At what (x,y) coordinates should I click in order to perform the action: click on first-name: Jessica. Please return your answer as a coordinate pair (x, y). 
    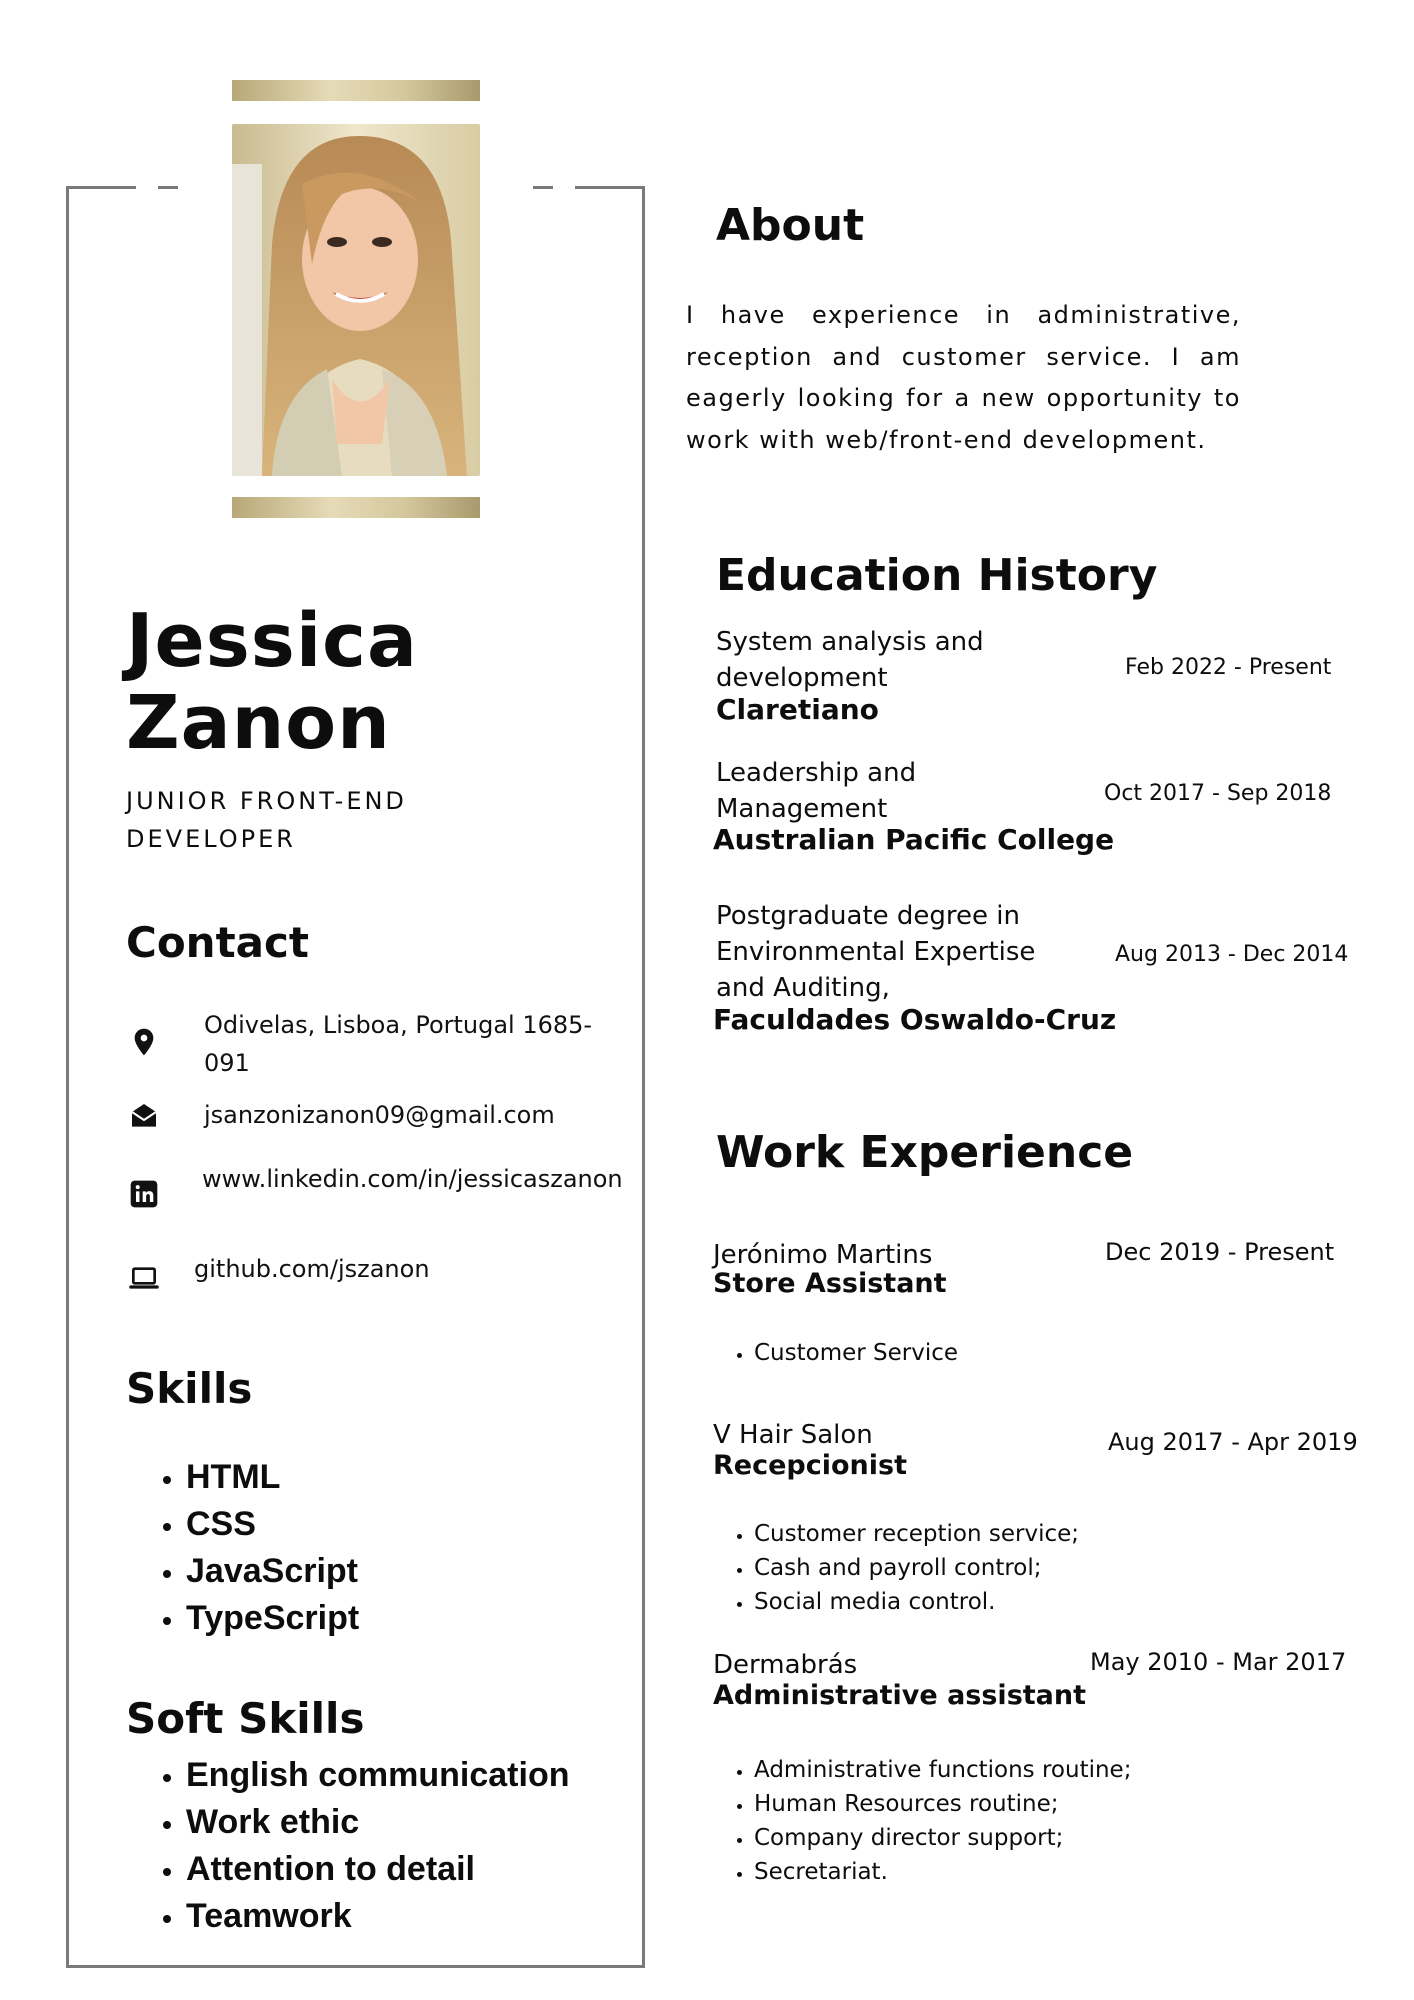
    Looking at the image, I should click on (272, 641).